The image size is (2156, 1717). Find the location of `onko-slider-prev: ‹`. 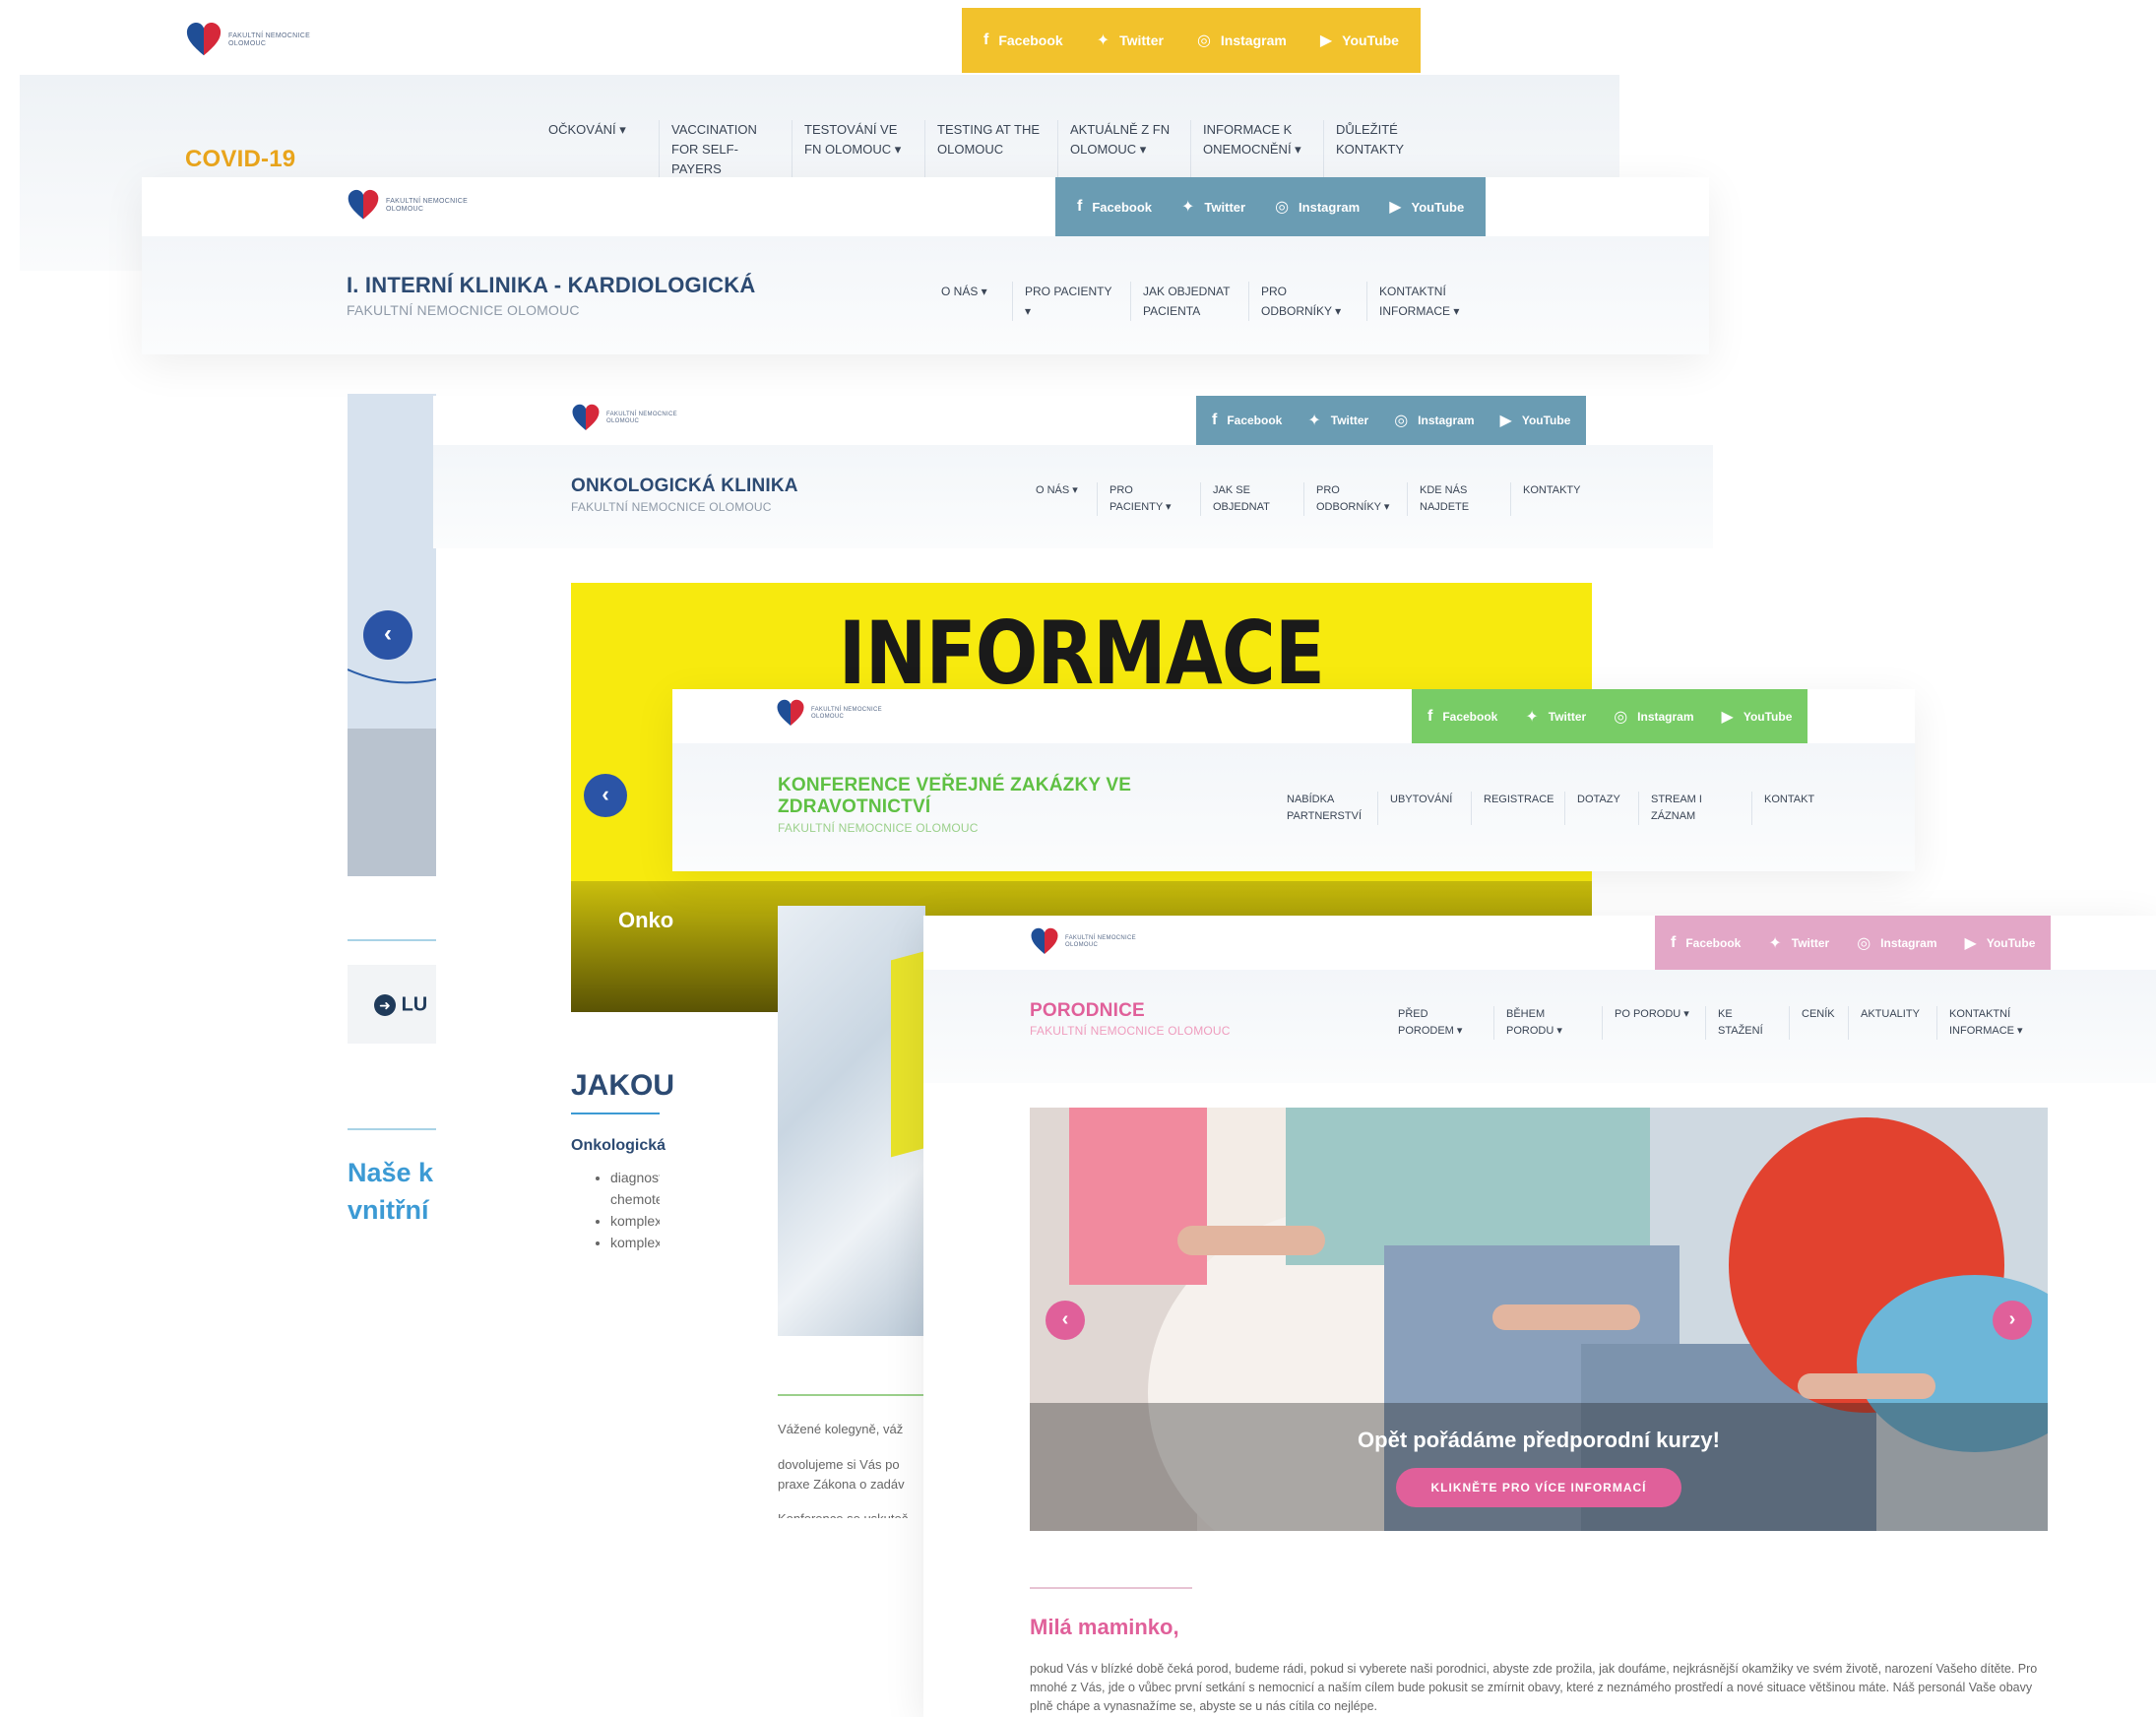

onko-slider-prev: ‹ is located at coordinates (606, 795).